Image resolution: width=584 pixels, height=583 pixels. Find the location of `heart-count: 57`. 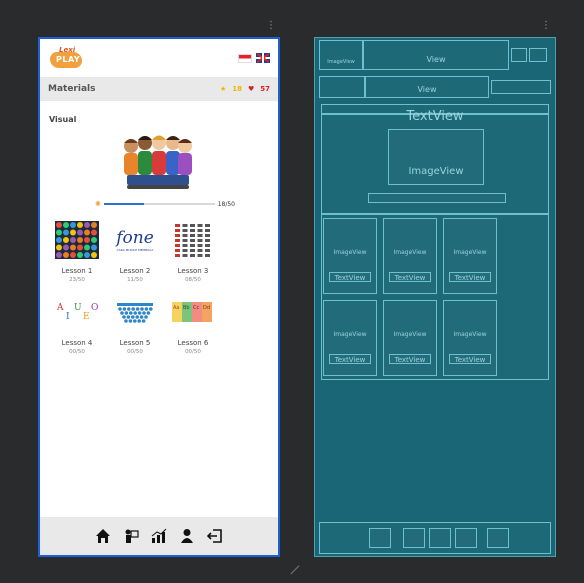

heart-count: 57 is located at coordinates (265, 89).